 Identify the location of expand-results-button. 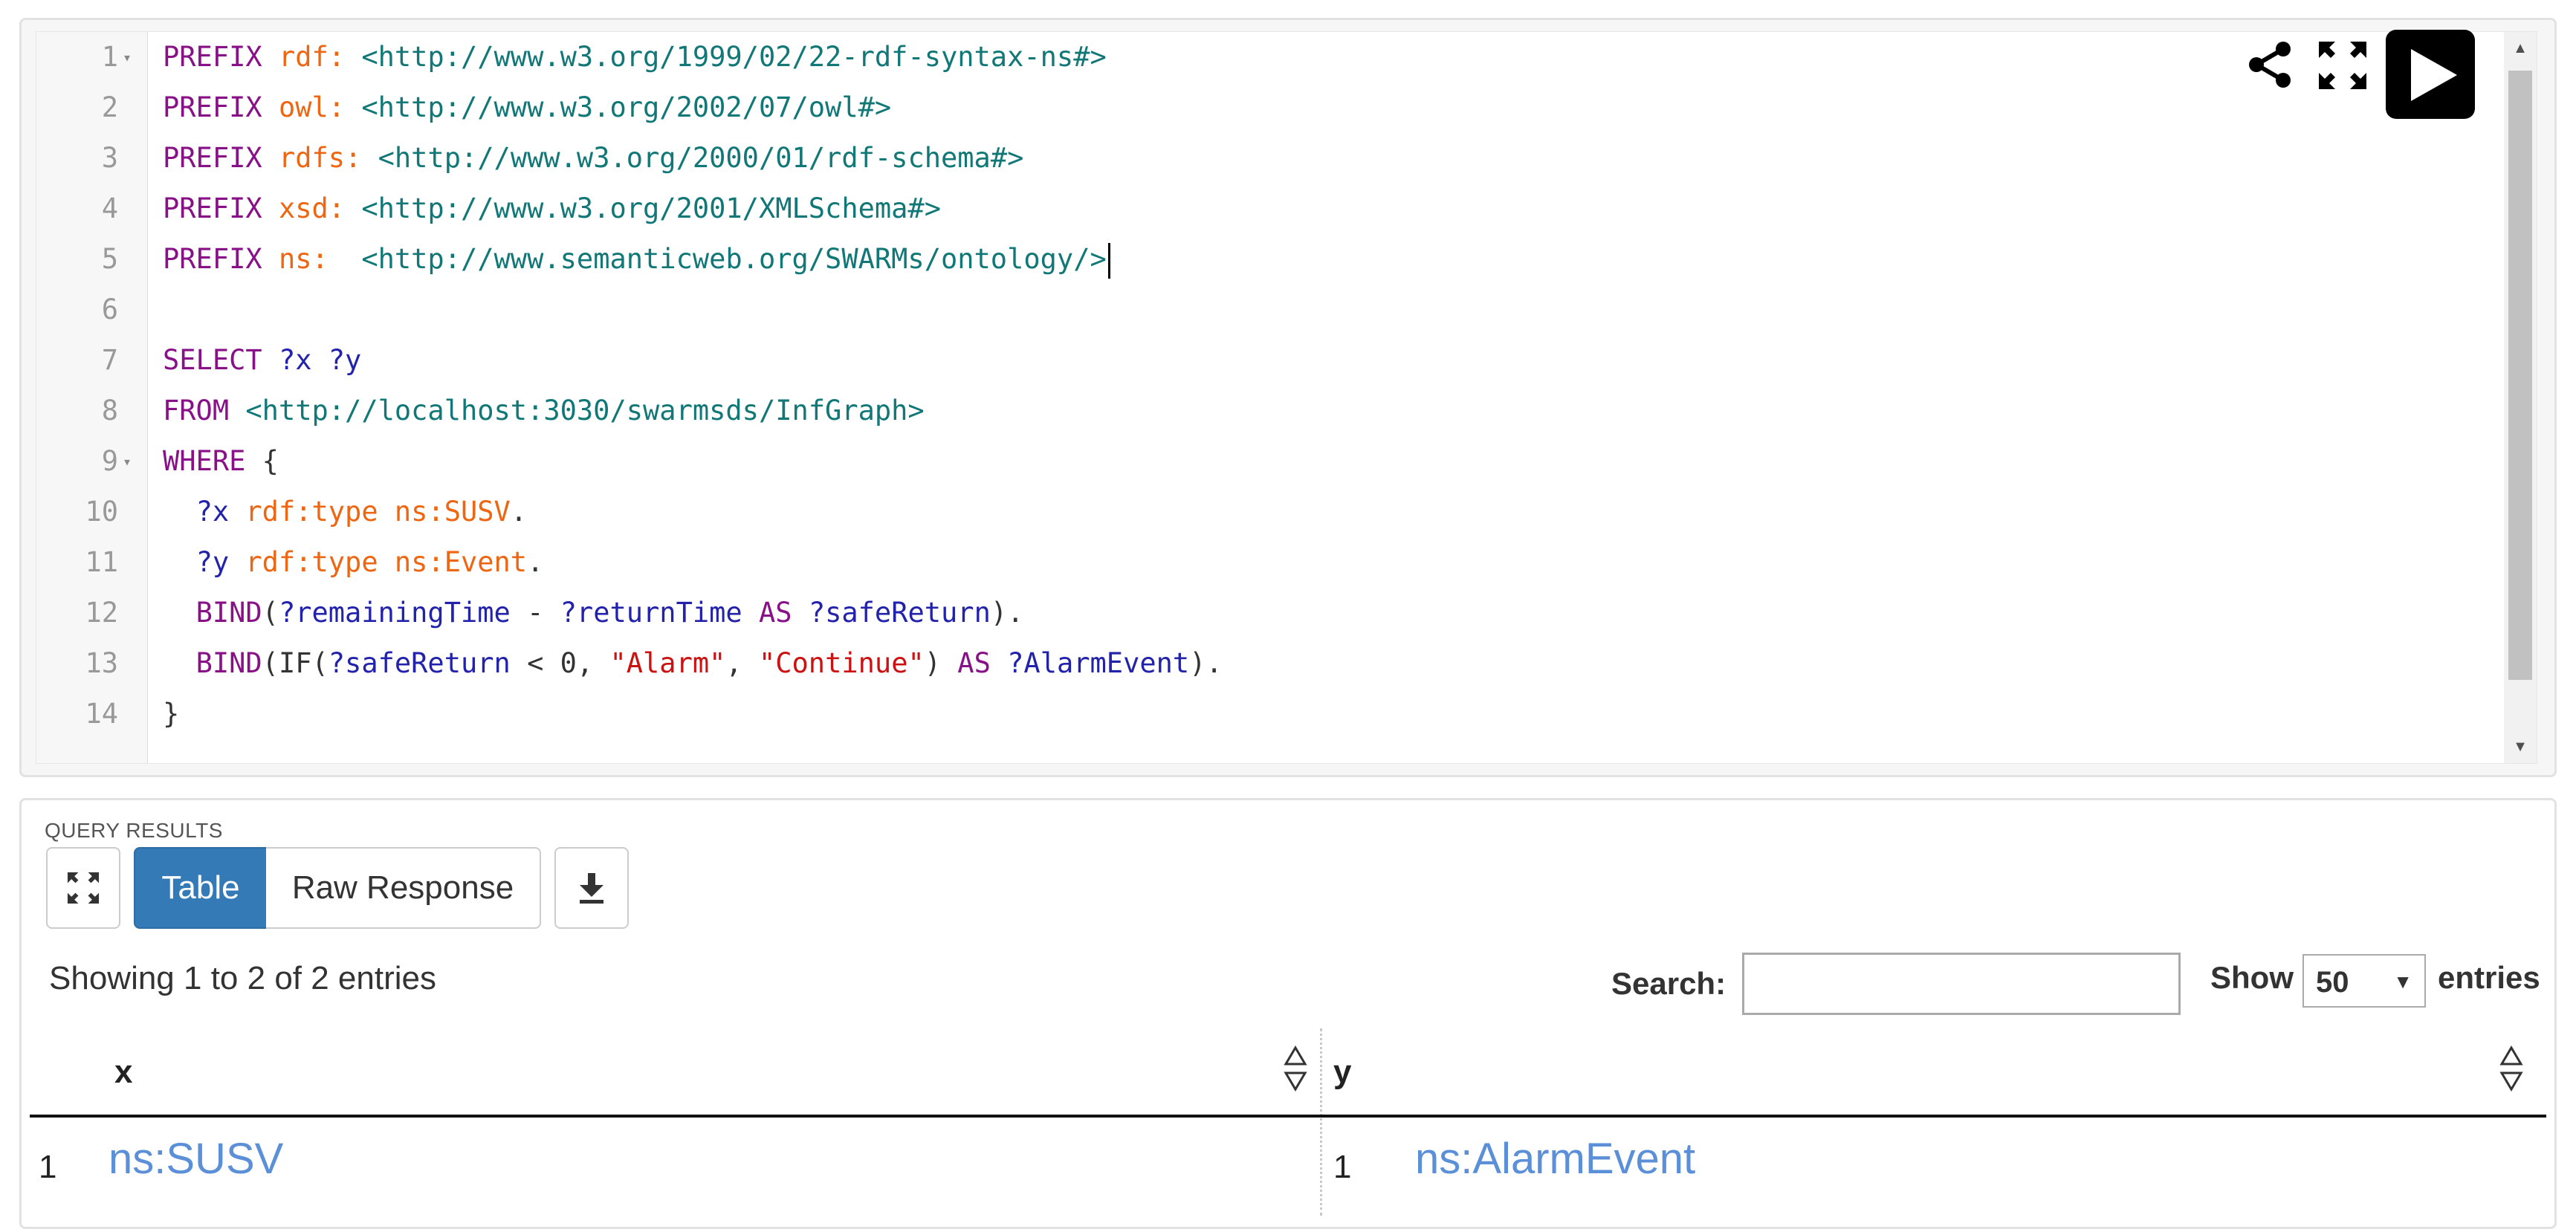
(83, 888).